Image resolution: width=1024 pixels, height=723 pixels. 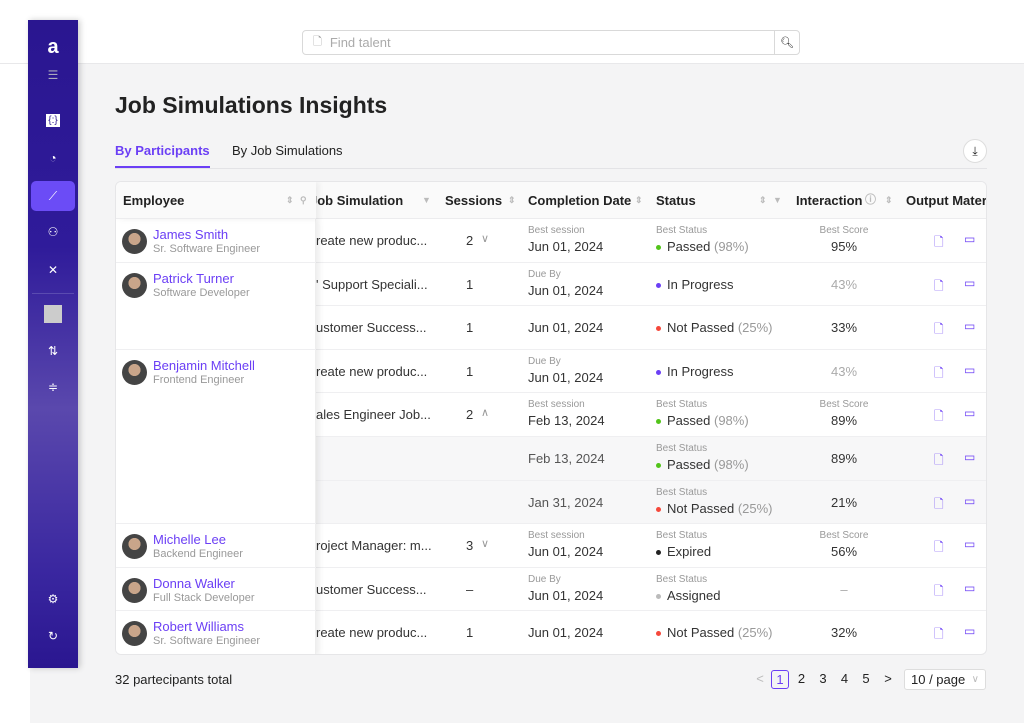 What do you see at coordinates (193, 278) in the screenshot?
I see `employee-name: Patrick Turner` at bounding box center [193, 278].